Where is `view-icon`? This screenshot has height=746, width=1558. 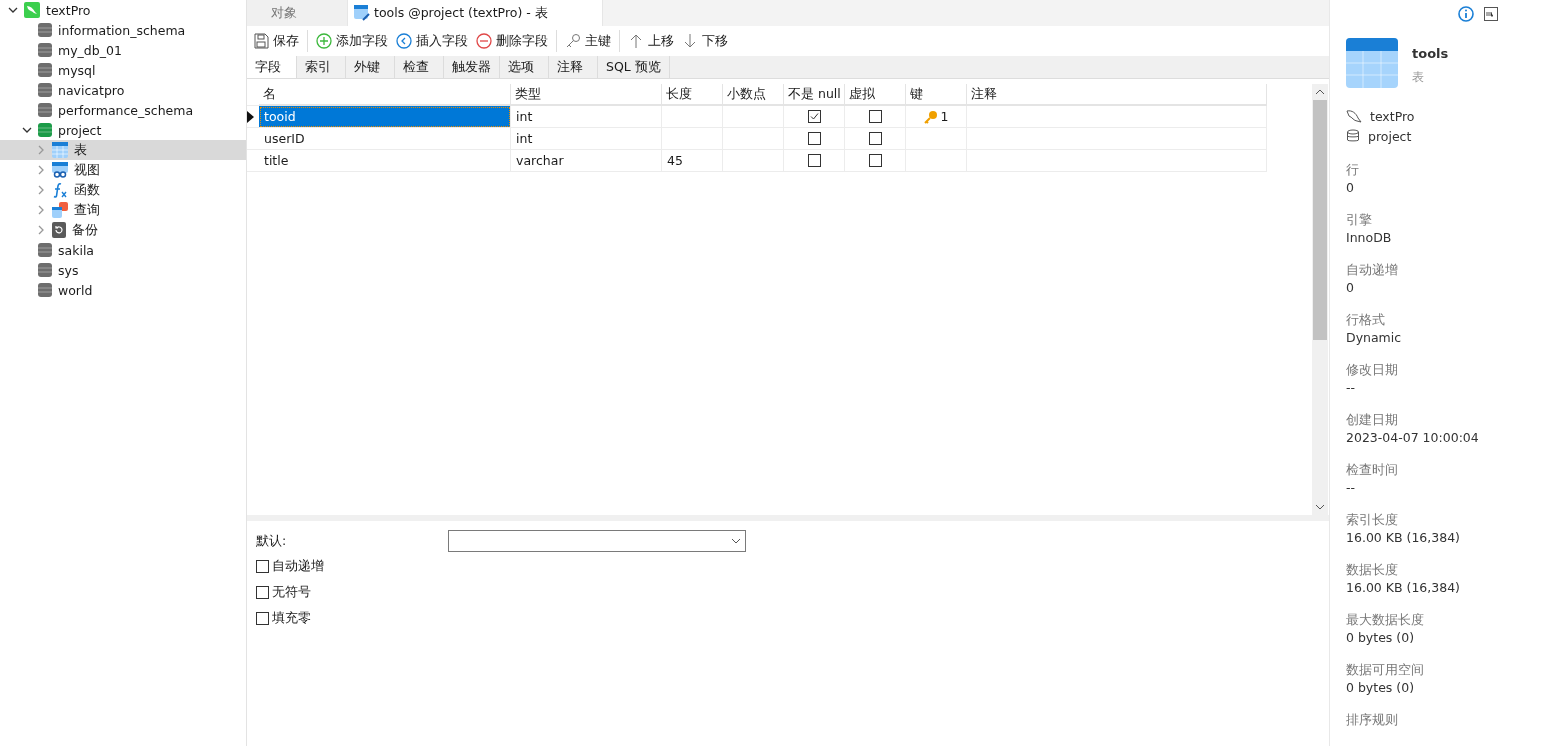 view-icon is located at coordinates (60, 170).